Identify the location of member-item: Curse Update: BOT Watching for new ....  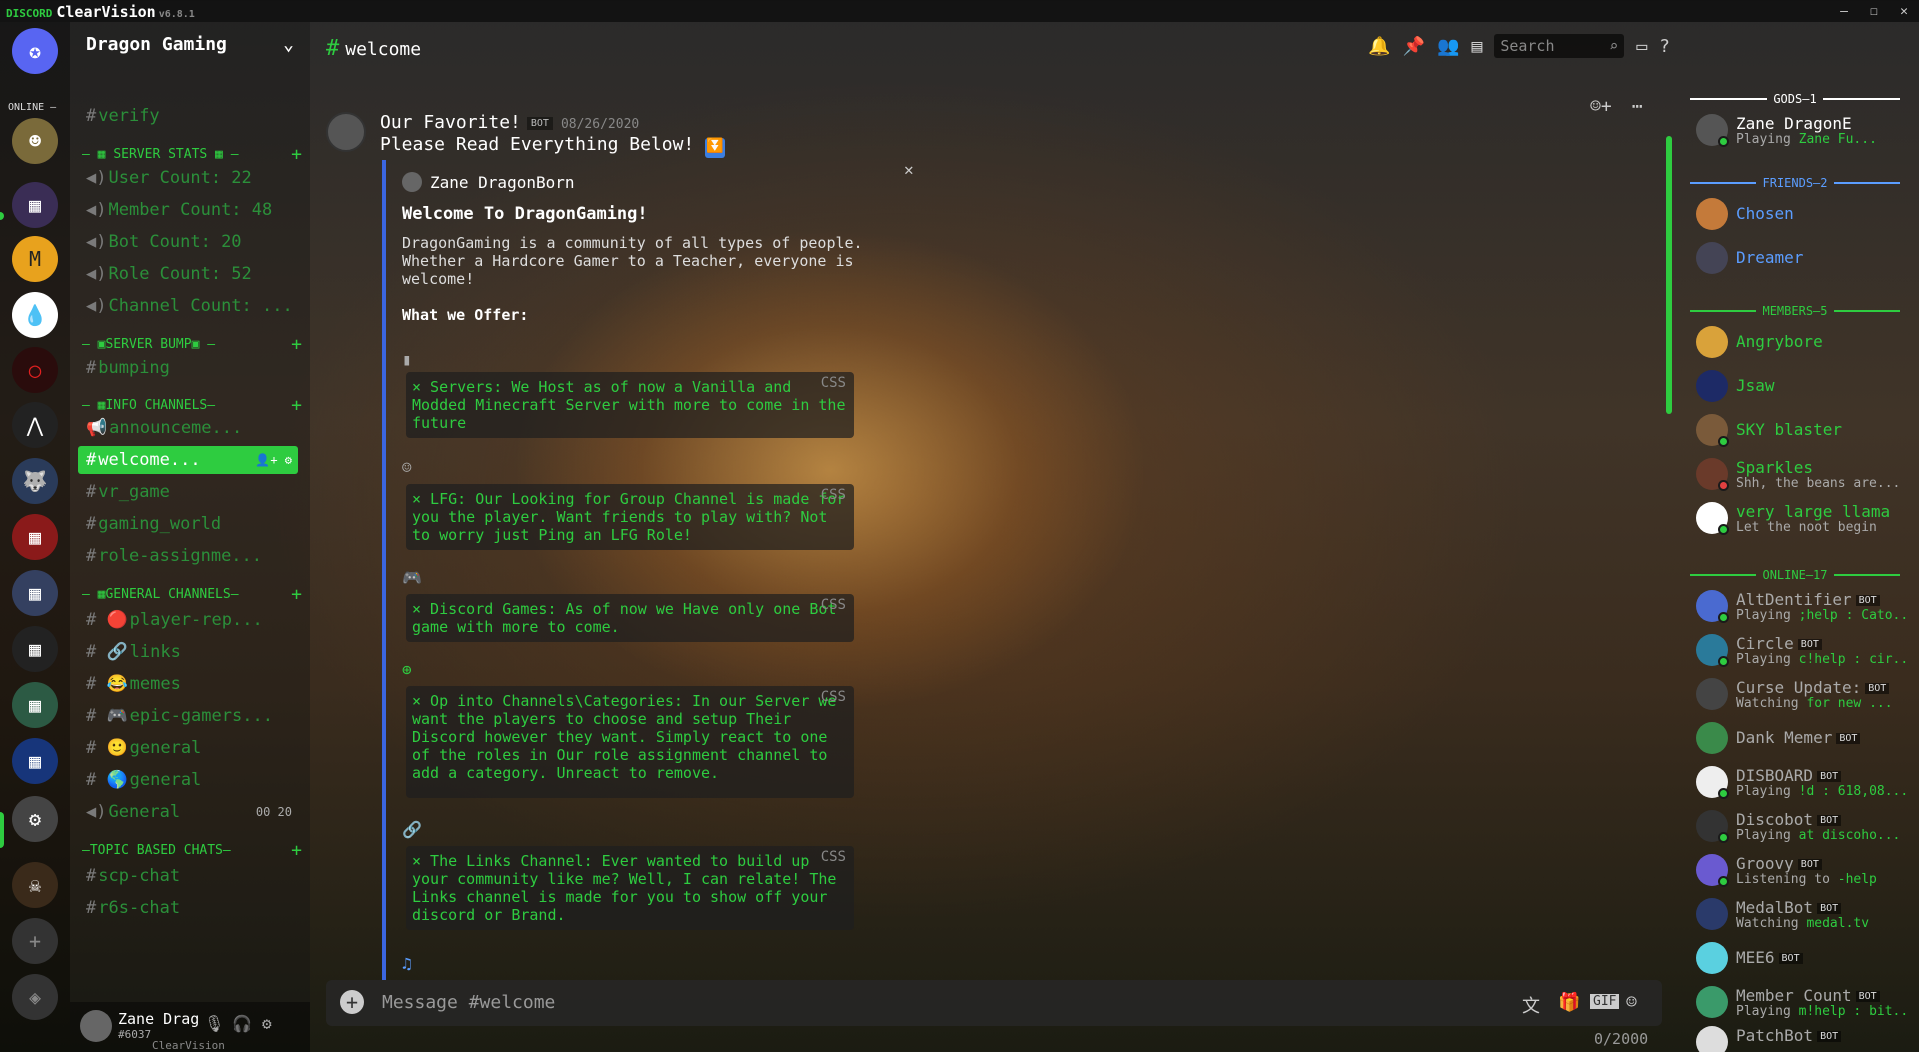
(1806, 694).